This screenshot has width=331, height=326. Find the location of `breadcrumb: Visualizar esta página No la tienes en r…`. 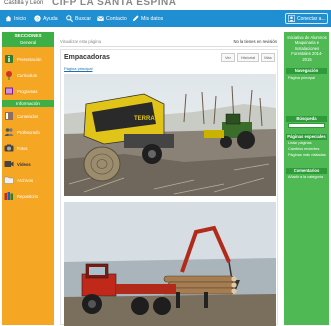

breadcrumb: Visualizar esta página No la tienes en r… is located at coordinates (169, 43).